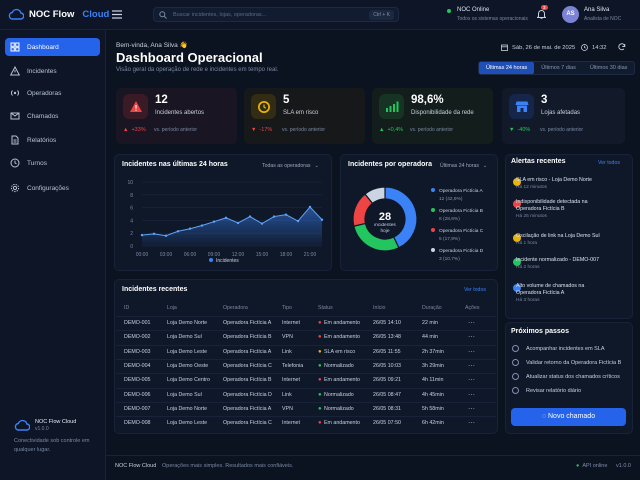  What do you see at coordinates (188, 365) in the screenshot?
I see `table-cell: Loja Demo Oeste` at bounding box center [188, 365].